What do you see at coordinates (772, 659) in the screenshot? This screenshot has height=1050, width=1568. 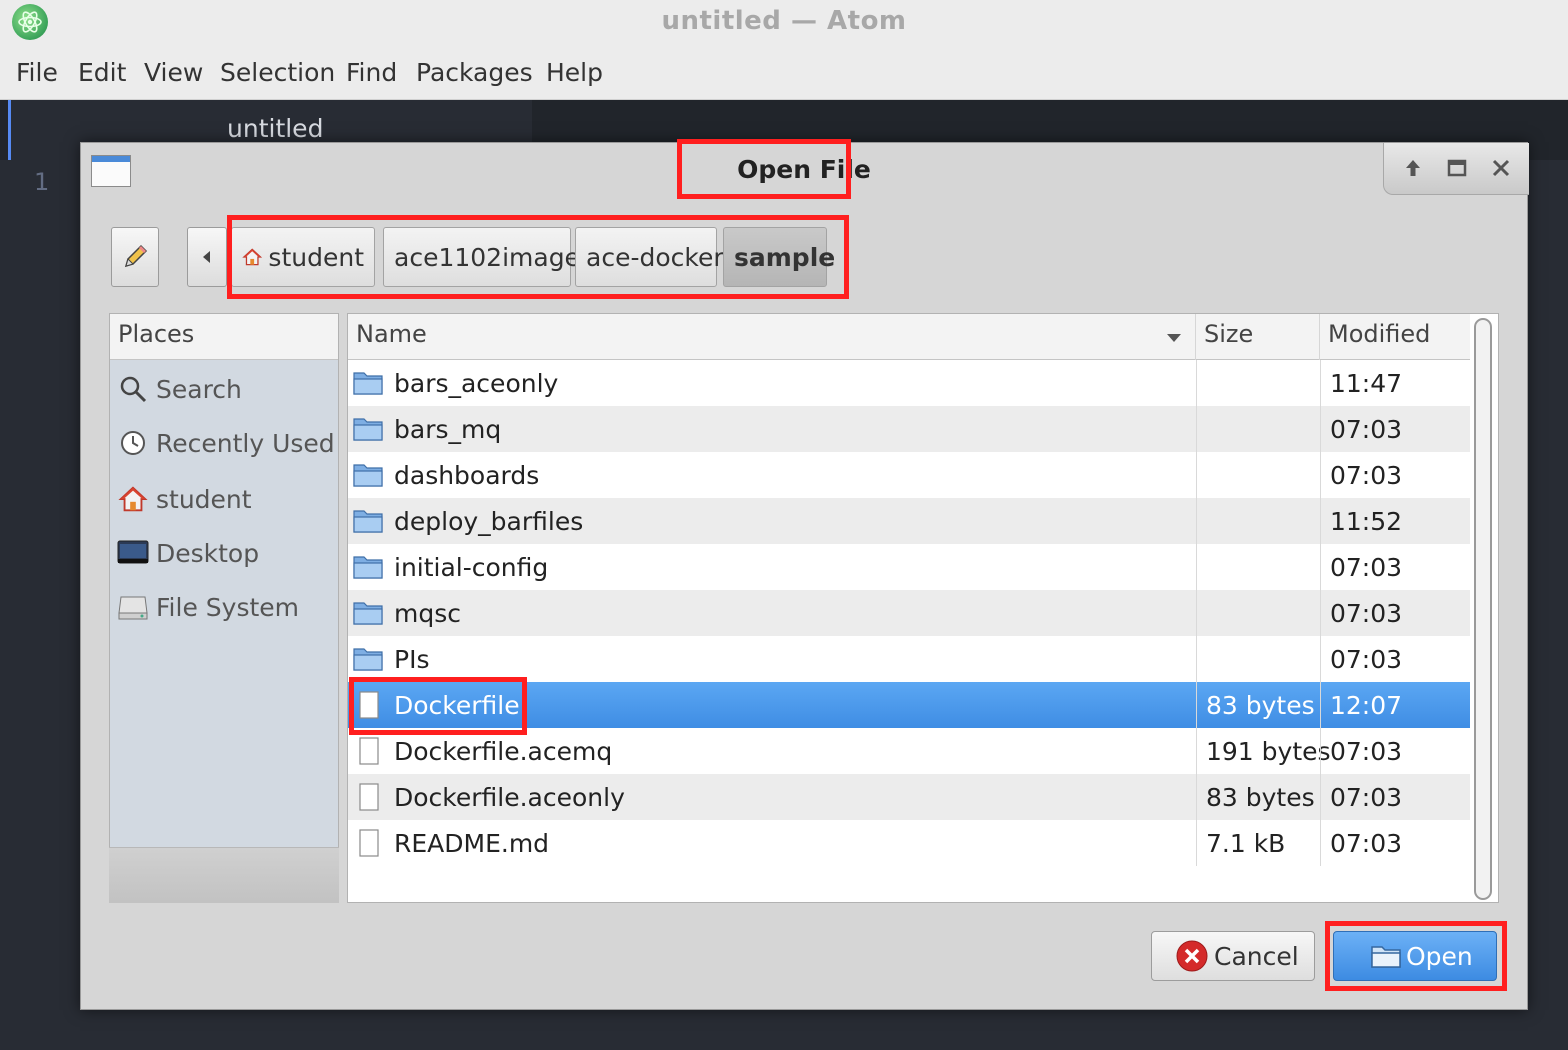 I see `file-name-cell: PIs` at bounding box center [772, 659].